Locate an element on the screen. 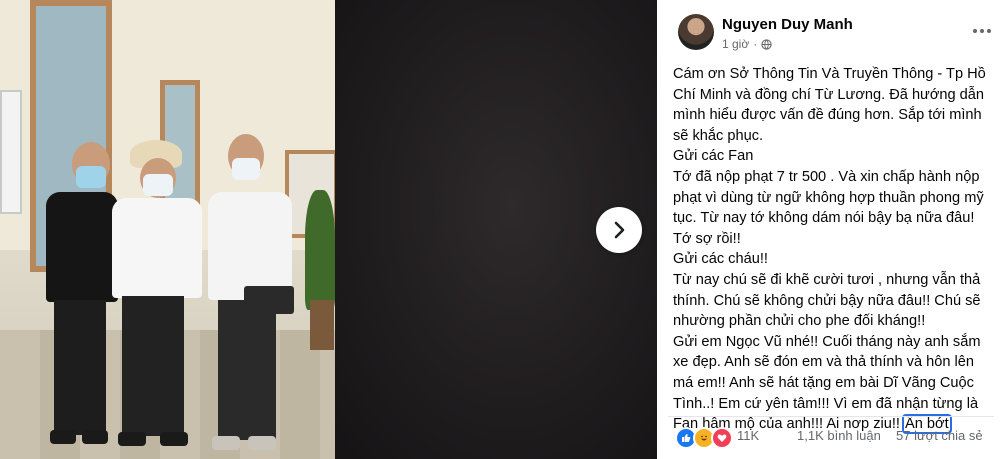 This screenshot has height=459, width=1000. globe-icon is located at coordinates (766, 44).